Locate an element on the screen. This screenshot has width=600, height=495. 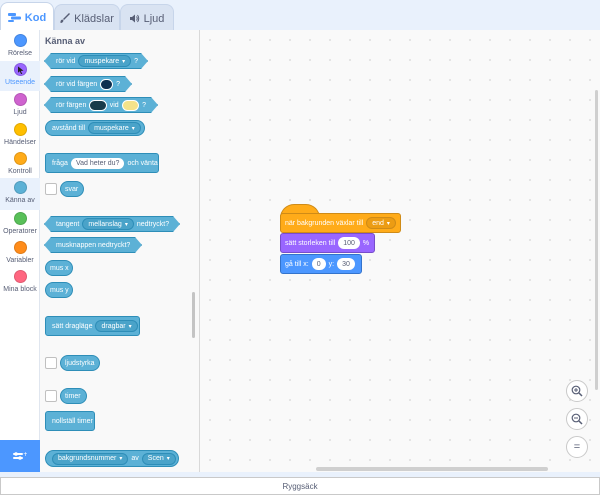
block-text: rör vid is located at coordinates (66, 61).